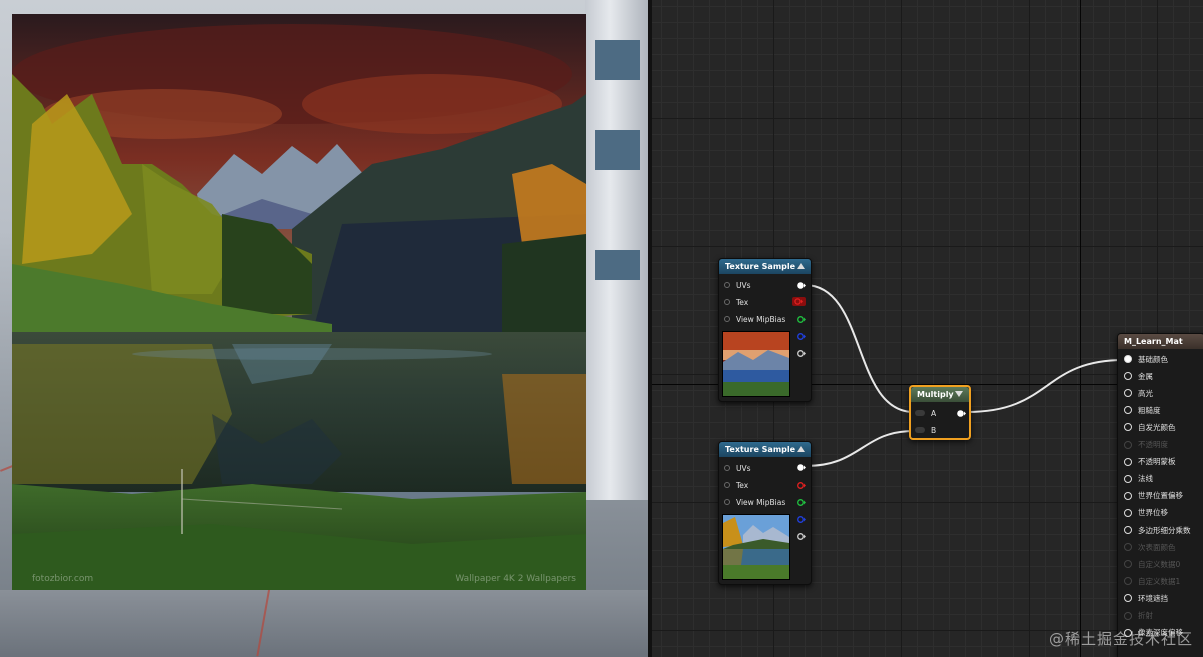 This screenshot has width=1203, height=657. I want to click on material-input-pin: 环境遮挡, so click(1146, 598).